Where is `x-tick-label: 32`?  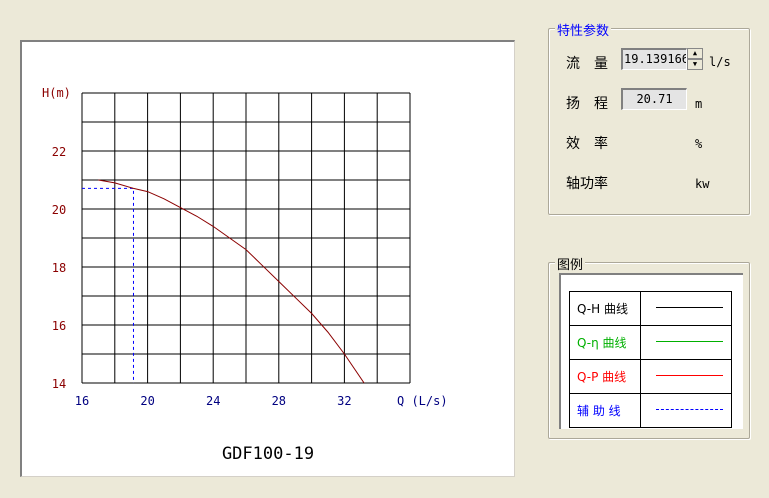 x-tick-label: 32 is located at coordinates (344, 401).